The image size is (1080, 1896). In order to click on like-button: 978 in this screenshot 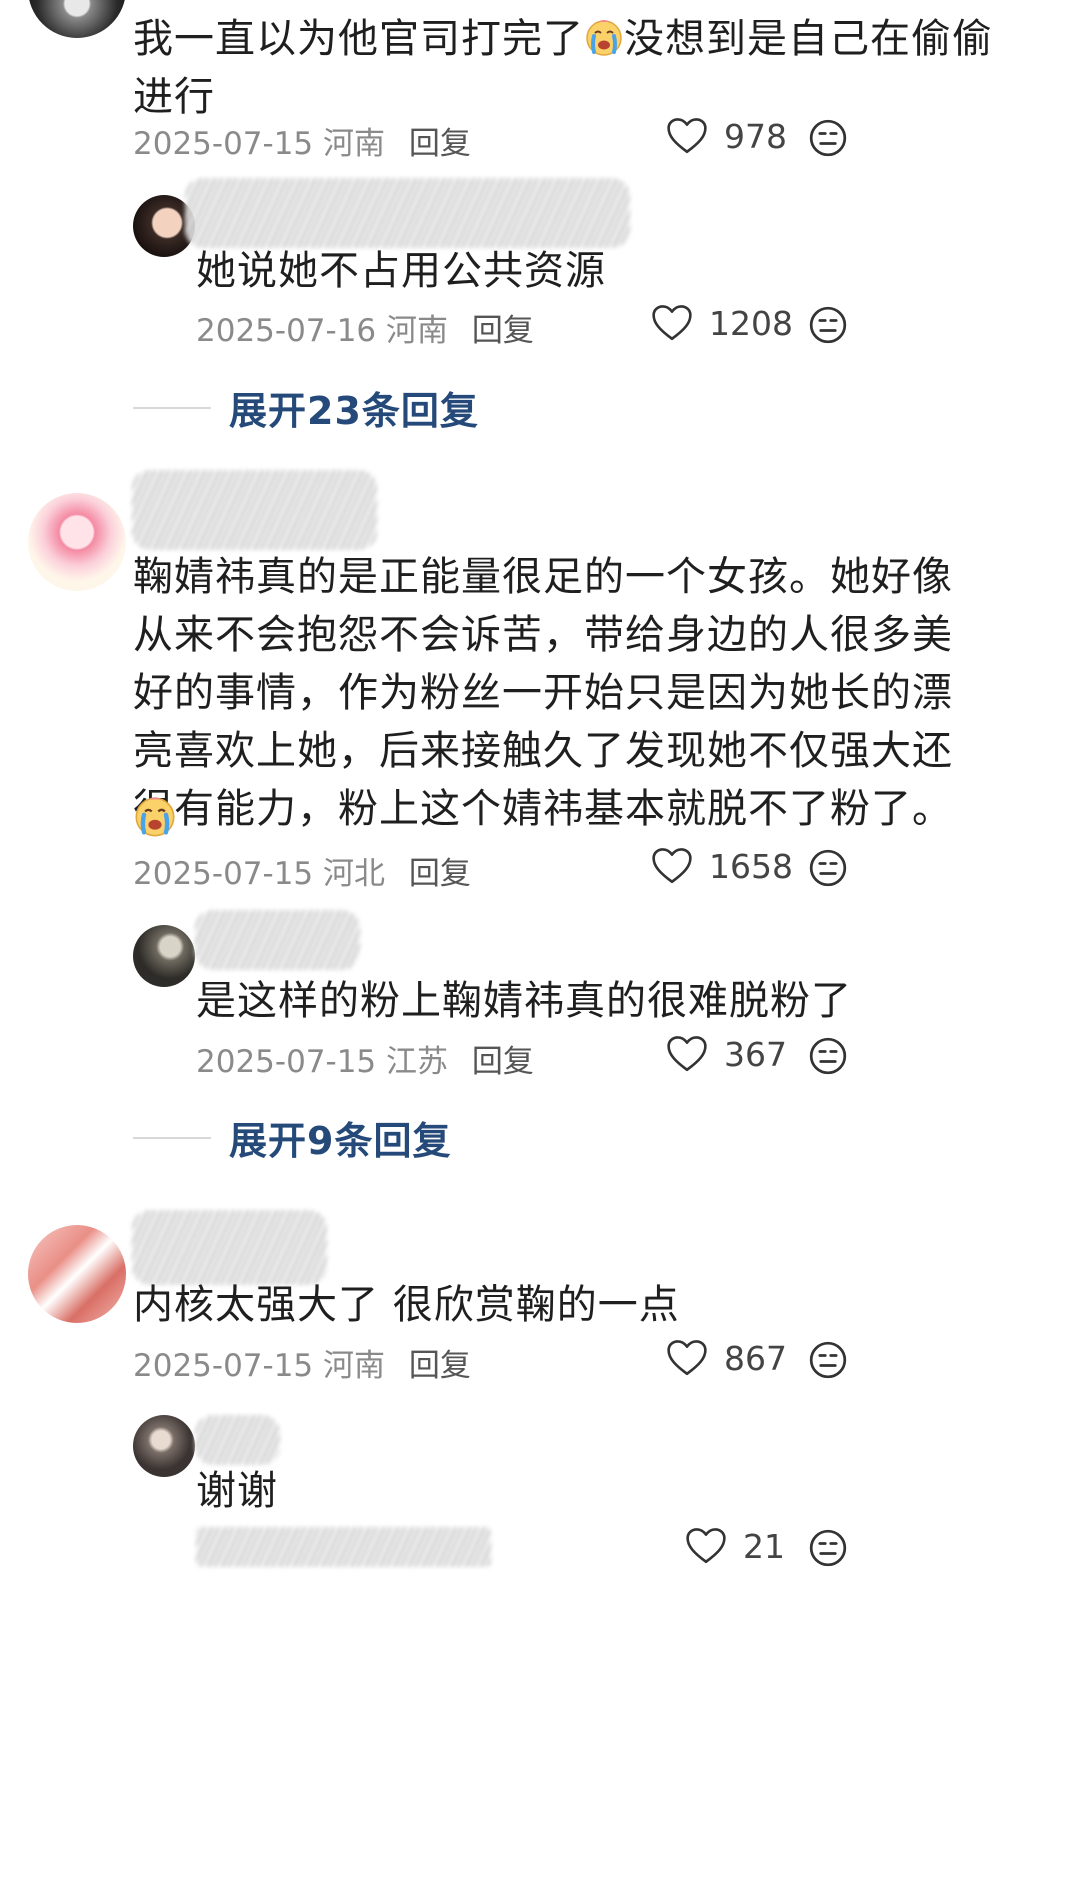, I will do `click(726, 136)`.